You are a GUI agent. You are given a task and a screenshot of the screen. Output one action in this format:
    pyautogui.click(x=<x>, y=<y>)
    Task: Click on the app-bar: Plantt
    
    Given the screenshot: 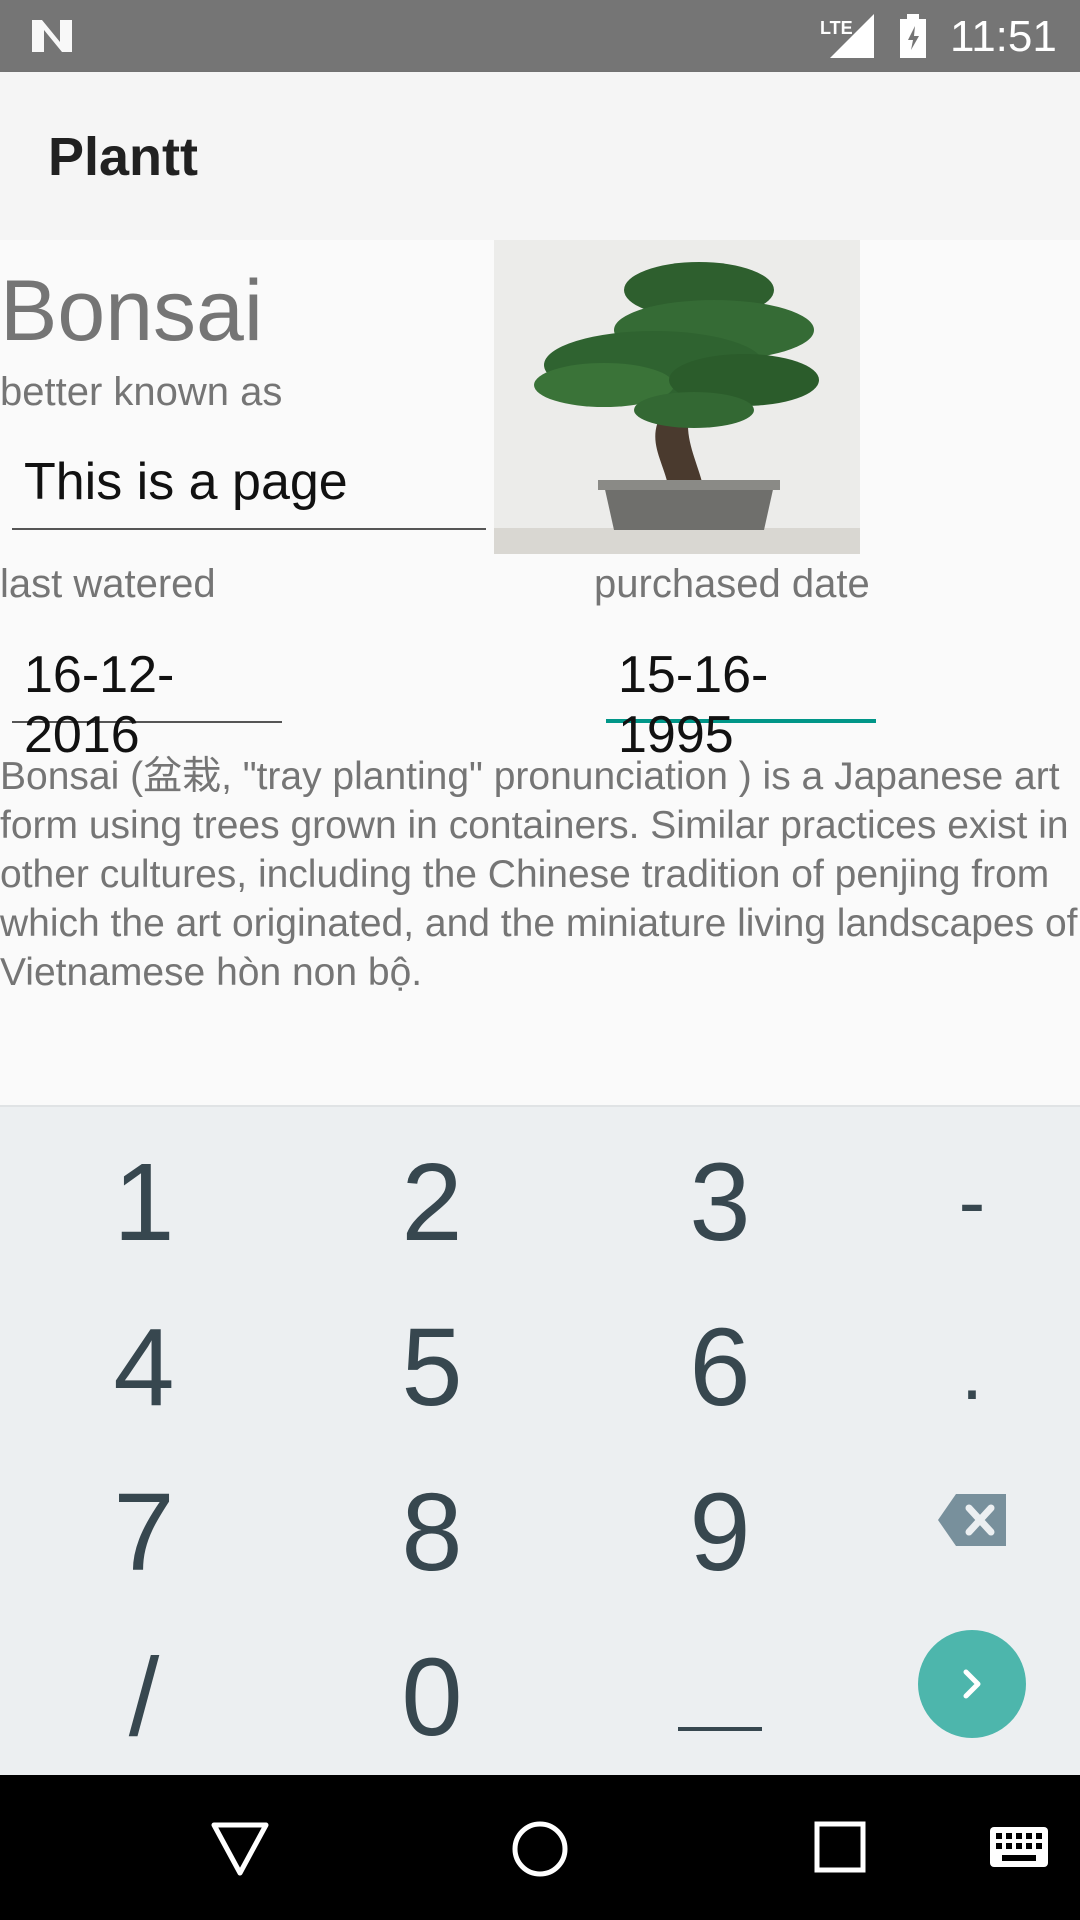 What is the action you would take?
    pyautogui.click(x=540, y=156)
    